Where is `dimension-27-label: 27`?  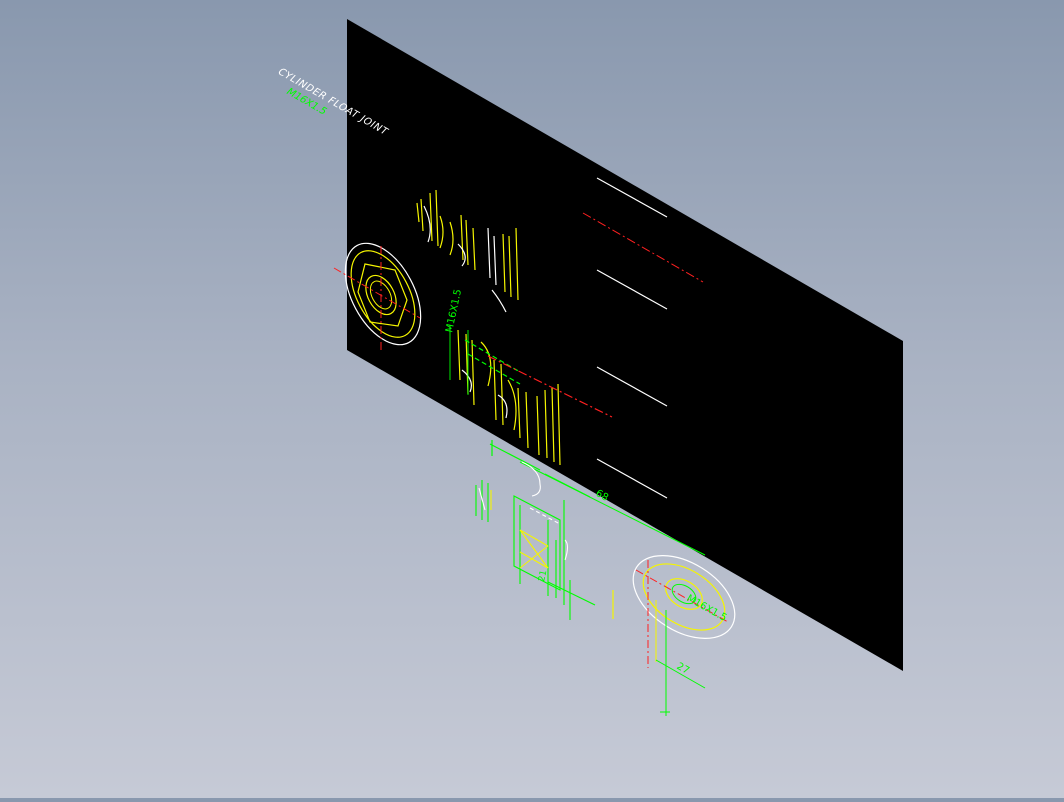 dimension-27-label: 27 is located at coordinates (683, 669).